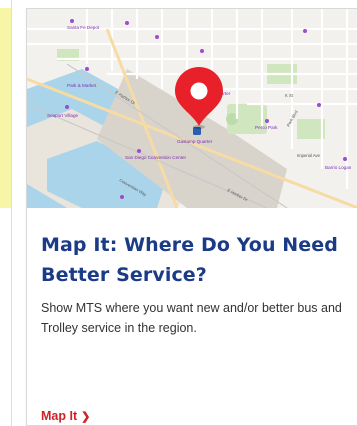  I want to click on poi-label: Park & Market, so click(82, 85).